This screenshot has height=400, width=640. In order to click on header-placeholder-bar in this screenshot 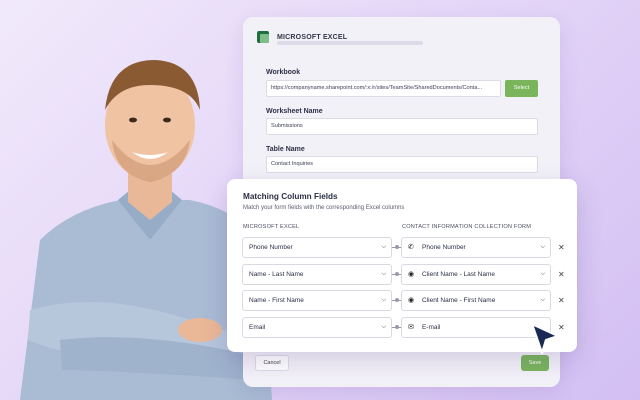, I will do `click(350, 43)`.